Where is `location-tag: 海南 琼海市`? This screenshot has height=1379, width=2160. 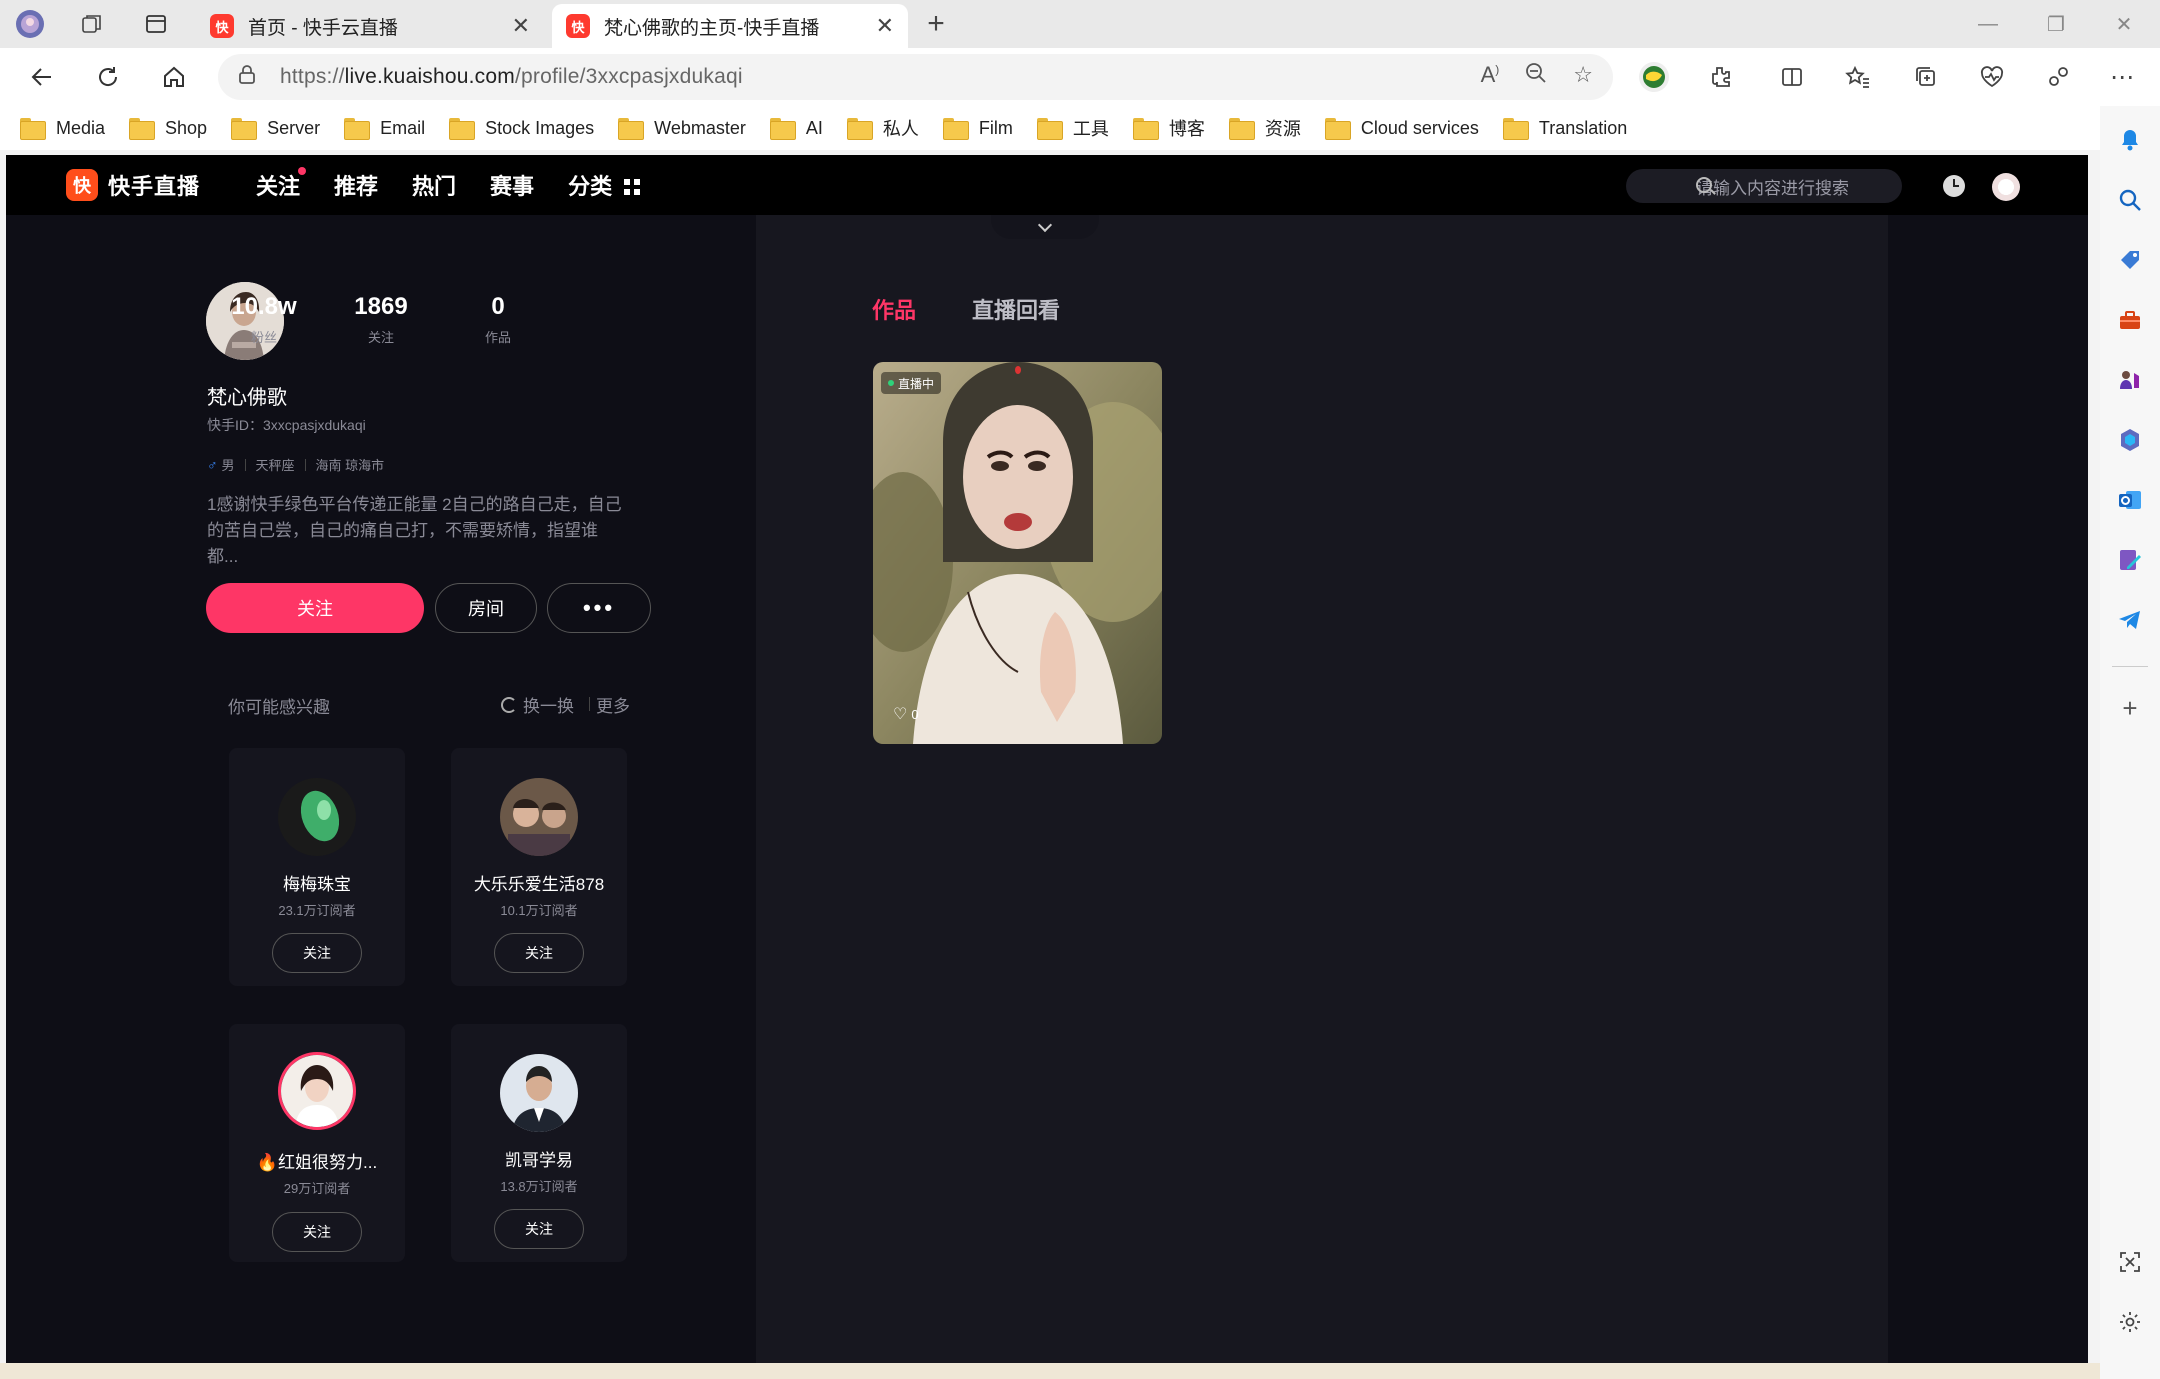
location-tag: 海南 琼海市 is located at coordinates (350, 465).